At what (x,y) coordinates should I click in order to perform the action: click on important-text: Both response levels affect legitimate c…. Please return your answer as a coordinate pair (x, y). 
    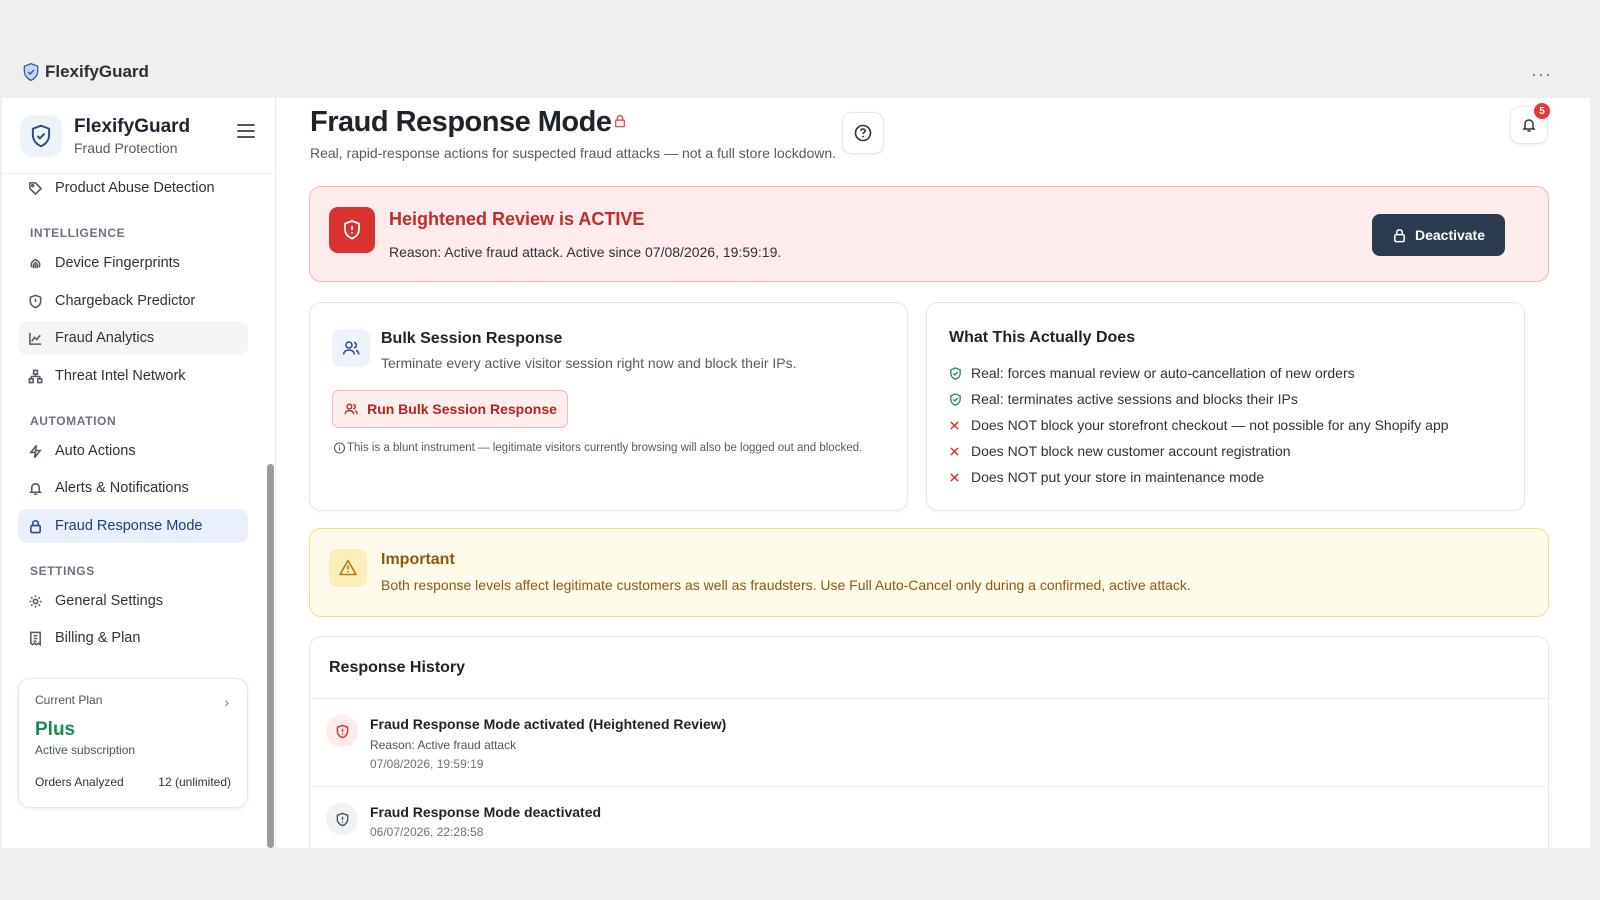
    Looking at the image, I should click on (786, 585).